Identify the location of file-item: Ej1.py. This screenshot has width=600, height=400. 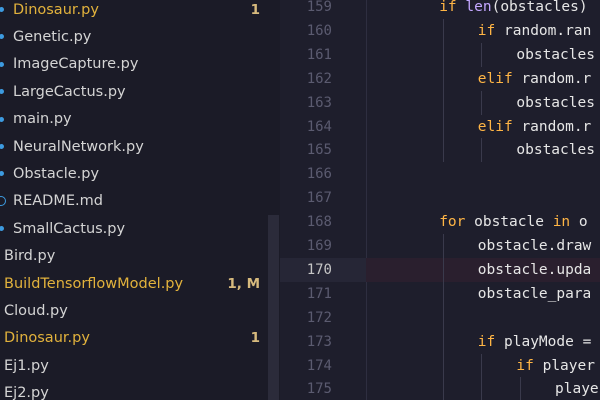
(140, 365).